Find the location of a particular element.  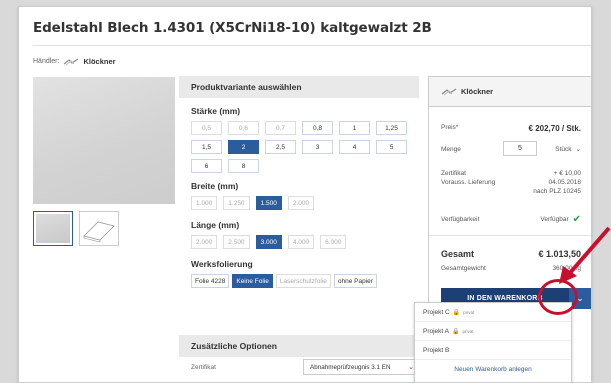

option-br-1: 1.250 is located at coordinates (236, 203).